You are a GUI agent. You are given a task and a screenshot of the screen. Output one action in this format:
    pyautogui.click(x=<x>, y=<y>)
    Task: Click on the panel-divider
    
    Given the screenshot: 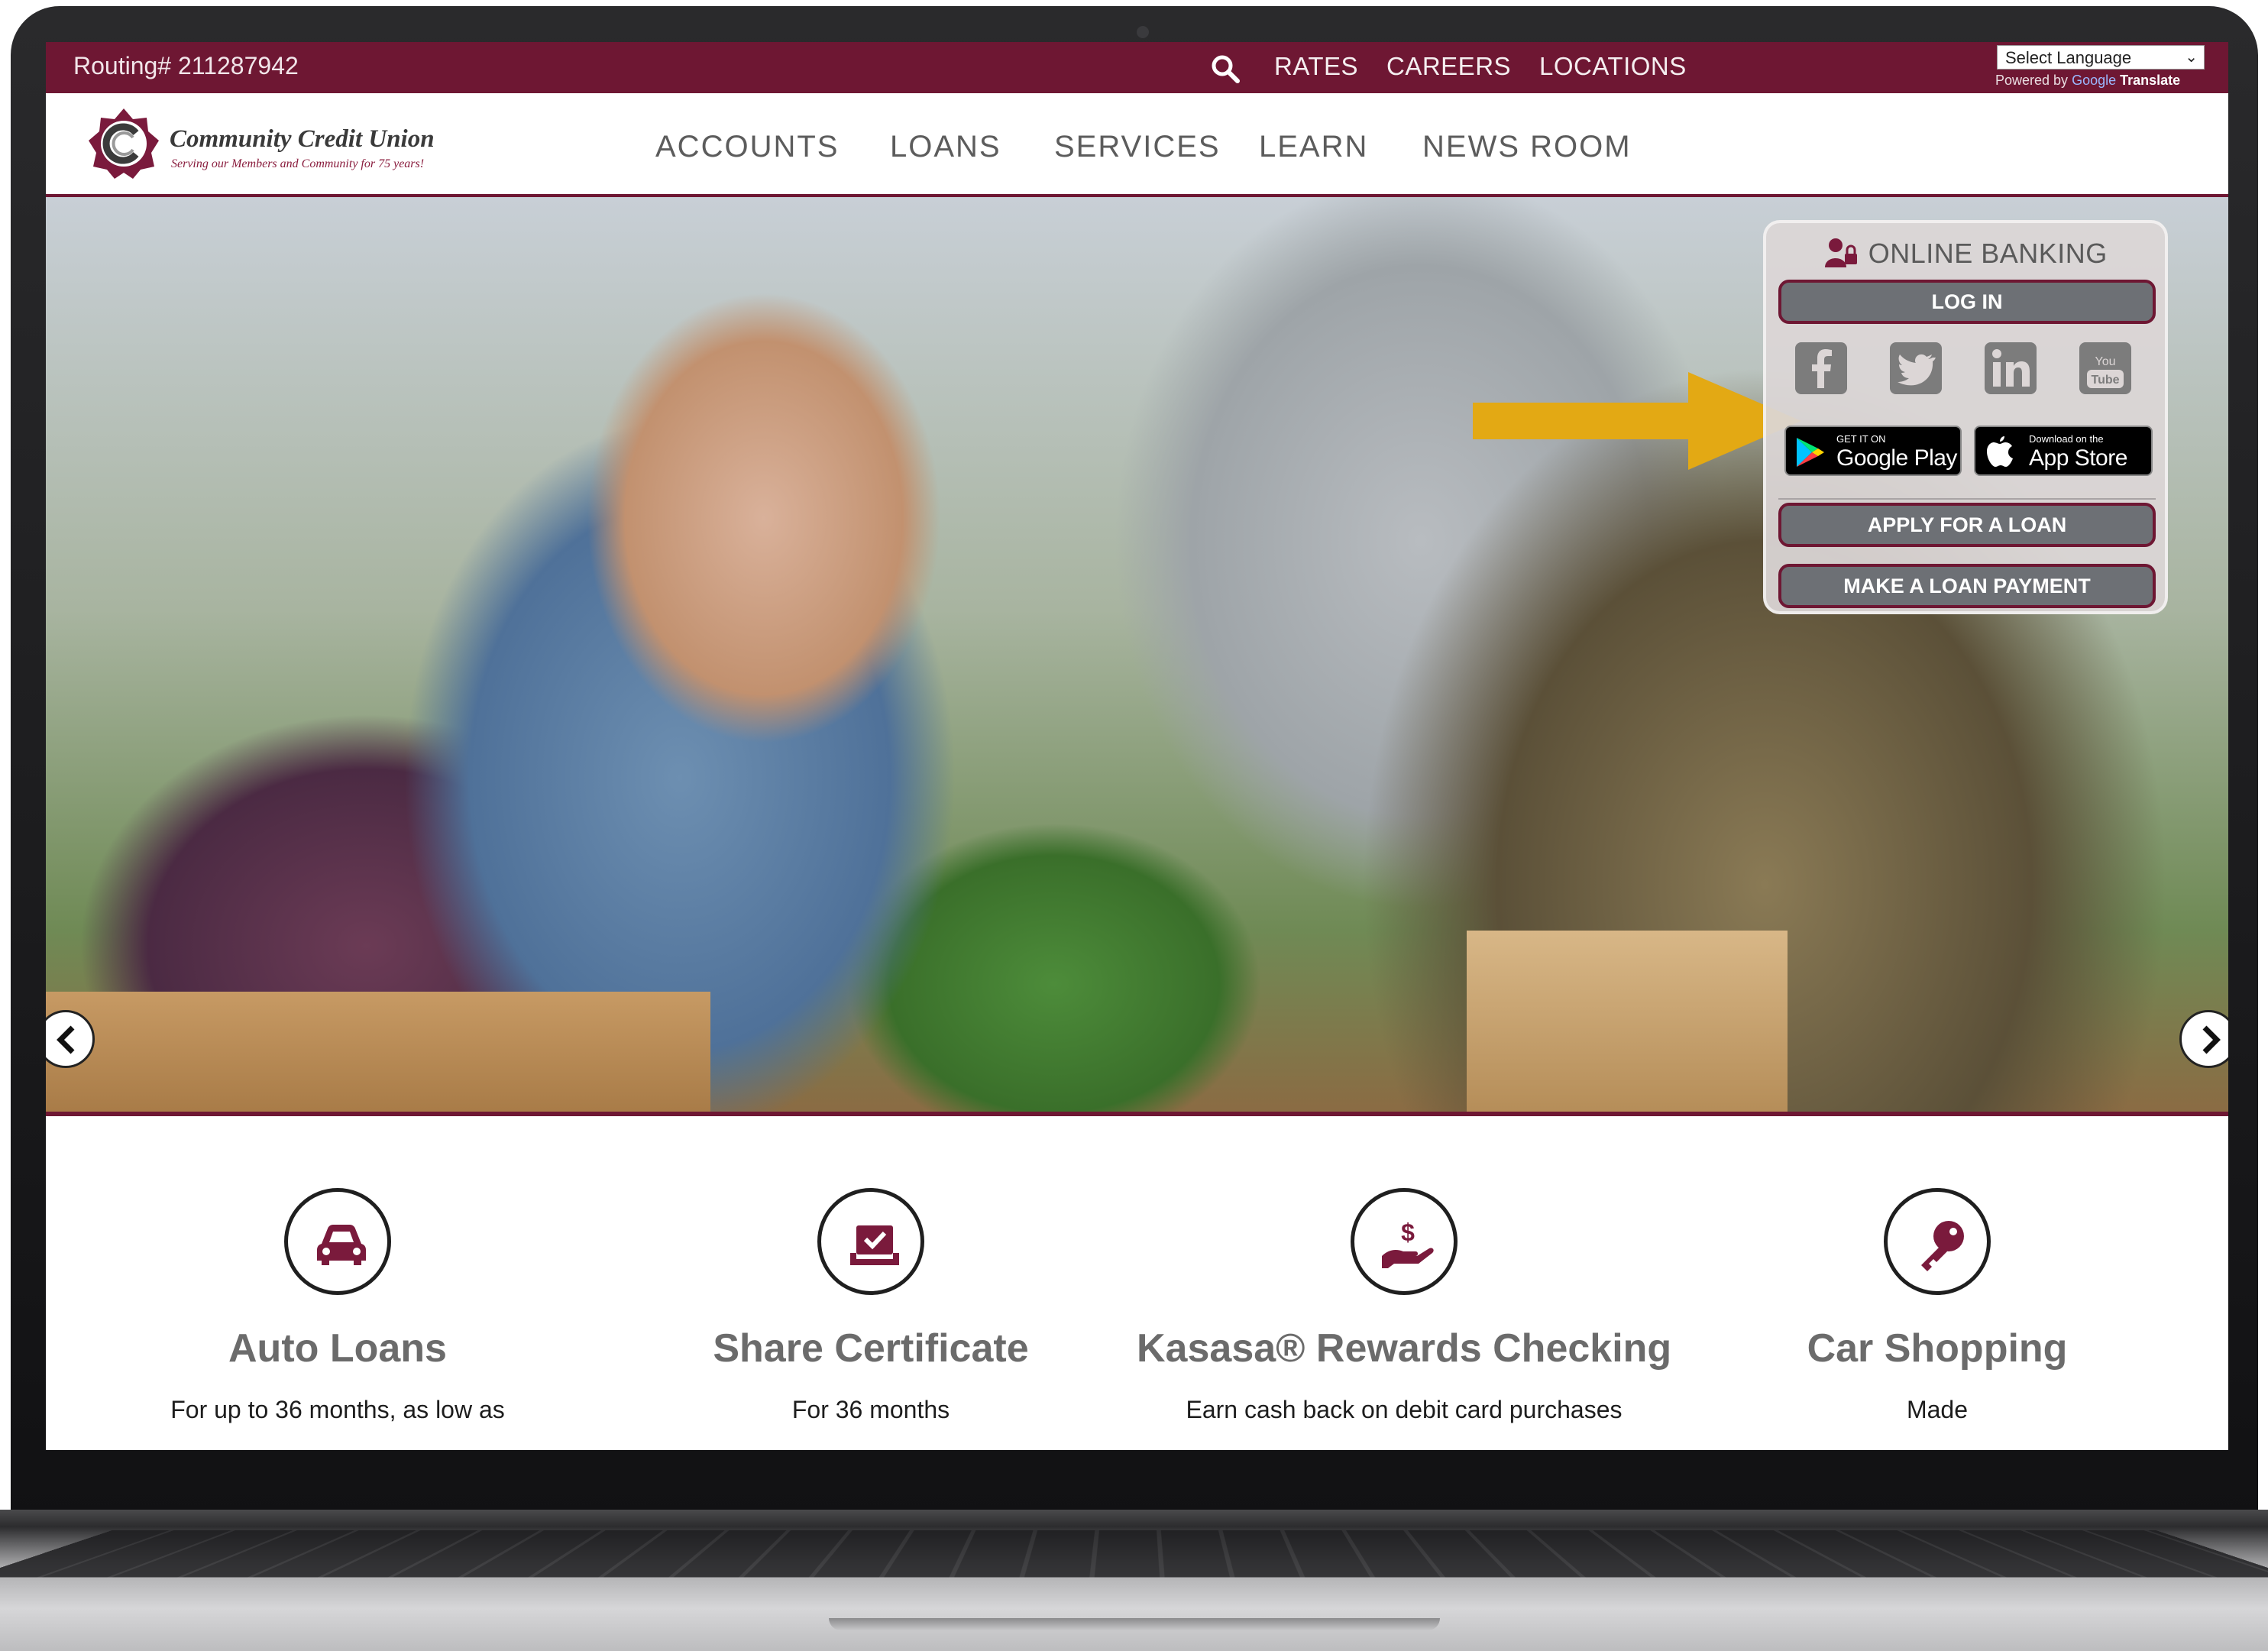 What is the action you would take?
    pyautogui.click(x=1967, y=499)
    